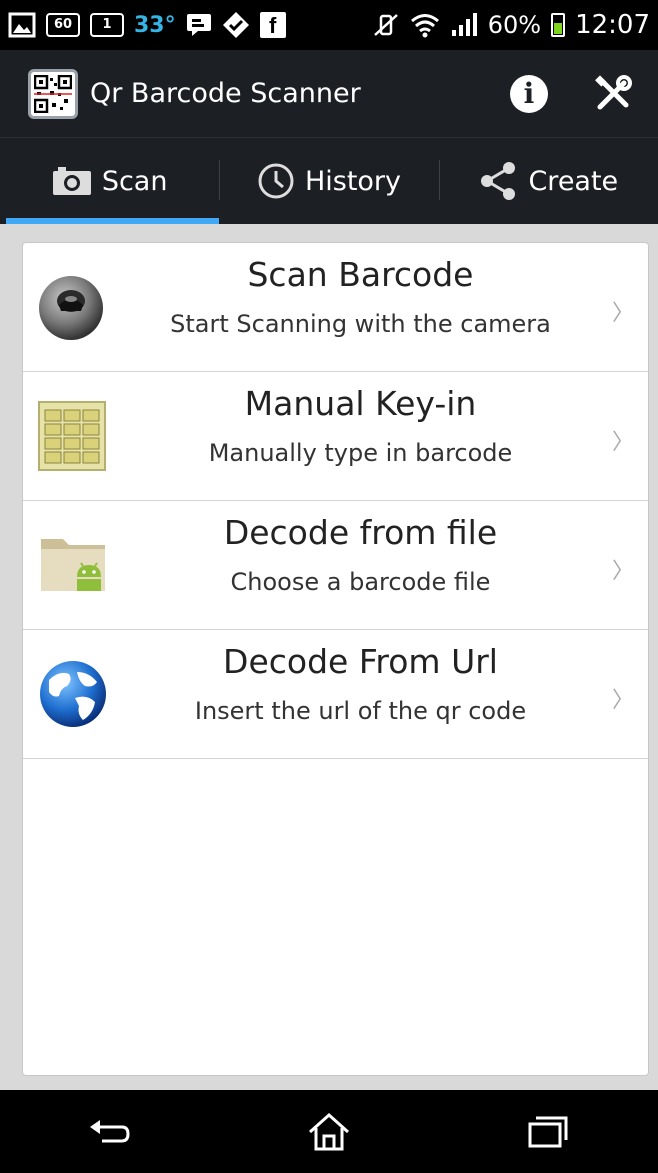  I want to click on tab-create: Create, so click(548, 181).